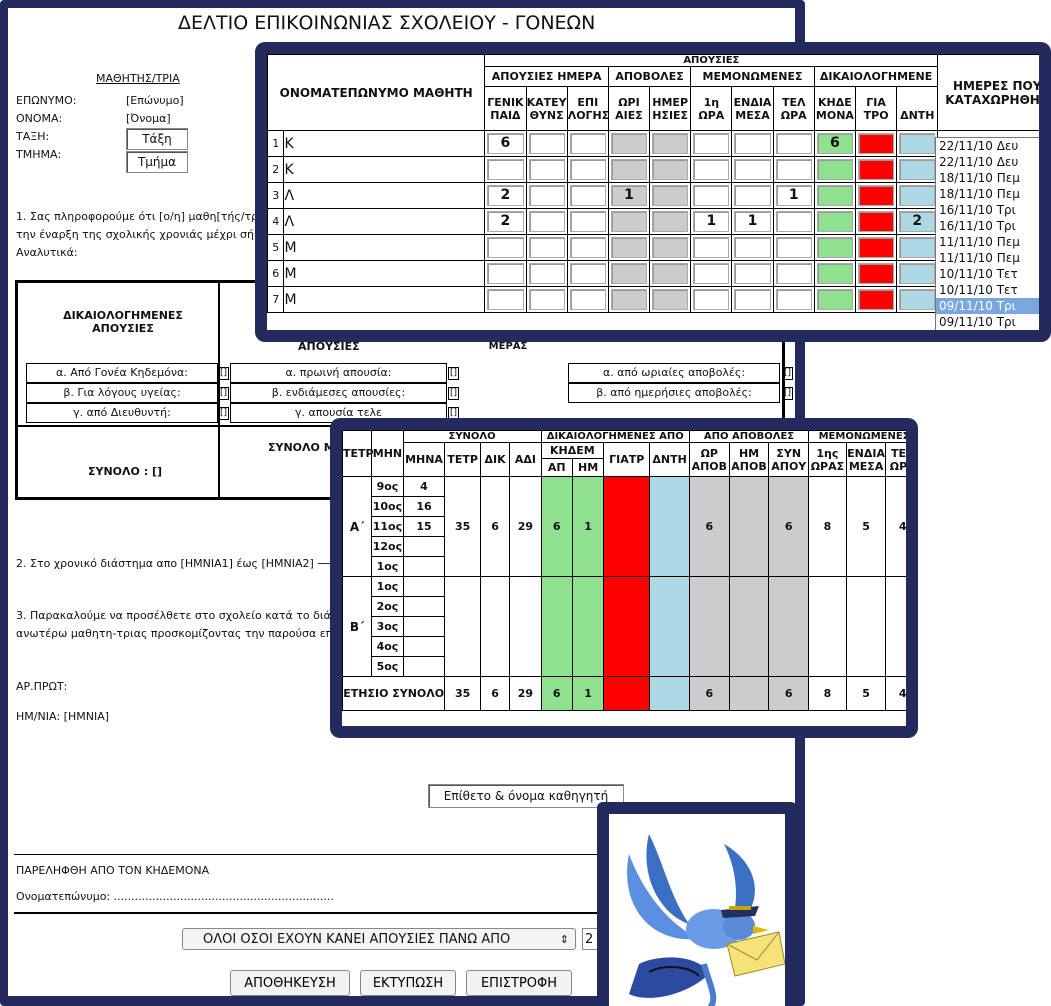  Describe the element at coordinates (157, 139) in the screenshot. I see `class-field: Τάξη` at that location.